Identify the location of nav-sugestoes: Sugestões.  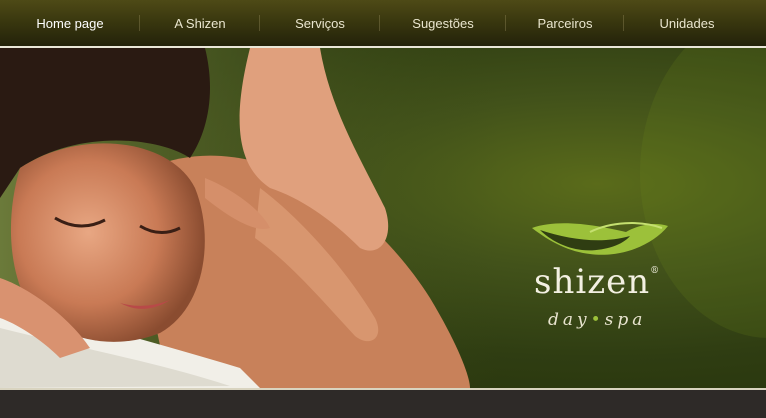
(443, 23).